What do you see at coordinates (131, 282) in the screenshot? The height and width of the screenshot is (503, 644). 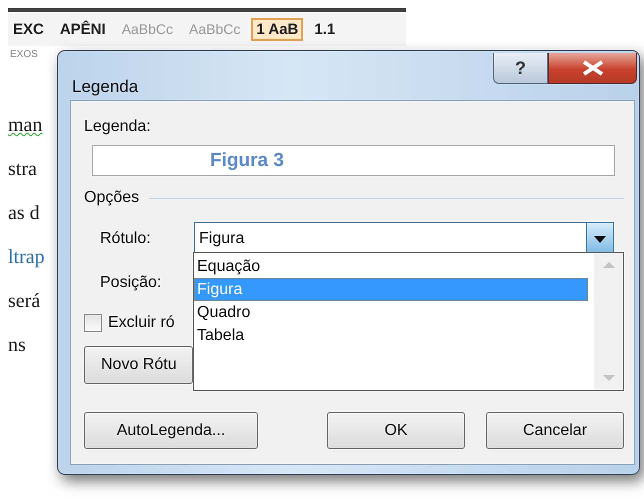 I see `position-label: Posição:` at bounding box center [131, 282].